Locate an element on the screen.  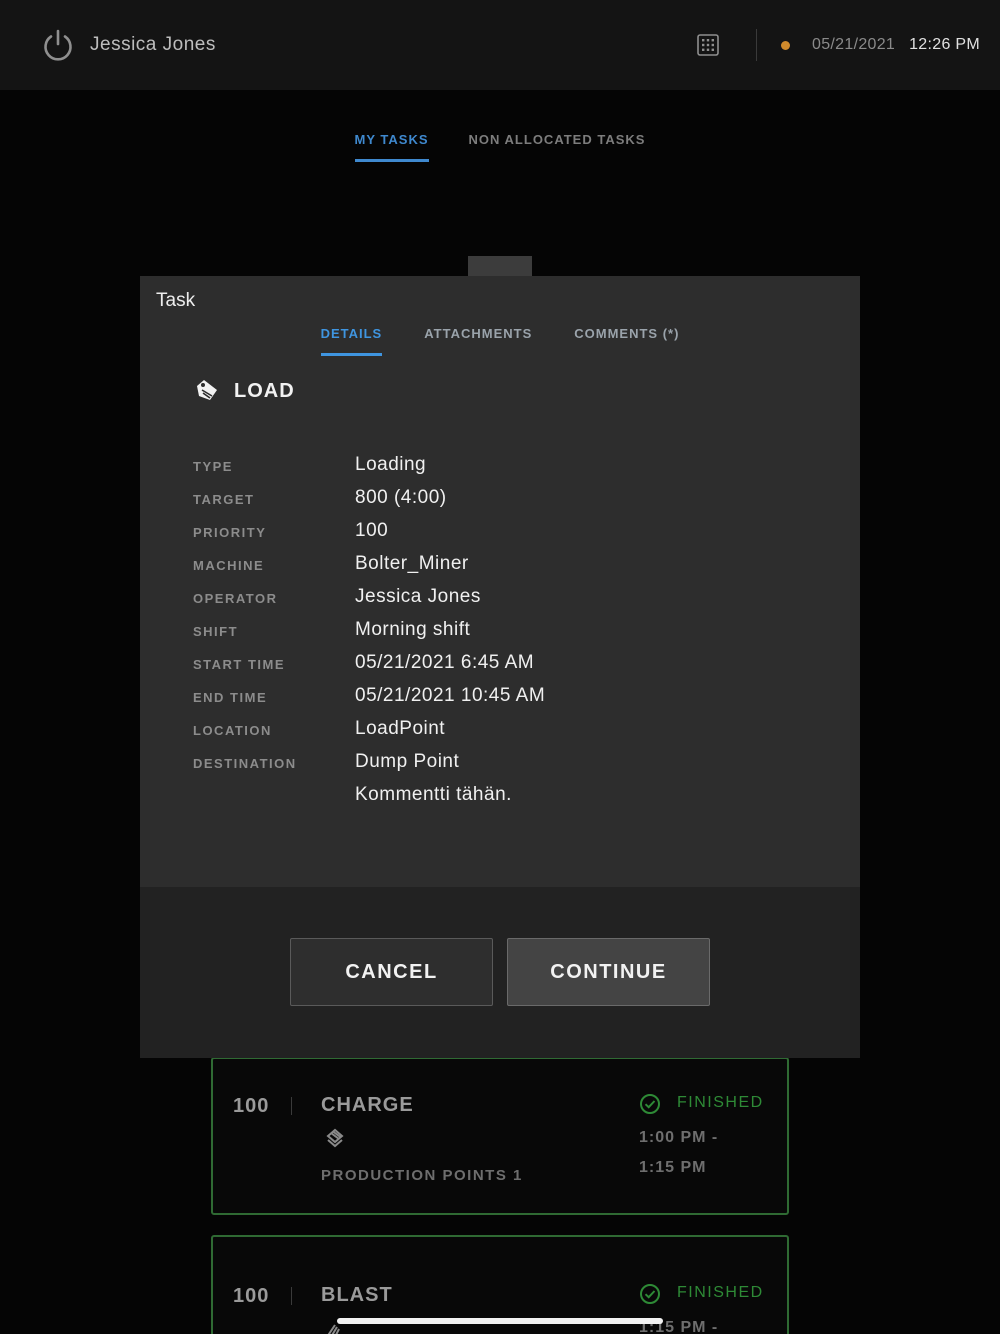
background-counter-fragment is located at coordinates (500, 267).